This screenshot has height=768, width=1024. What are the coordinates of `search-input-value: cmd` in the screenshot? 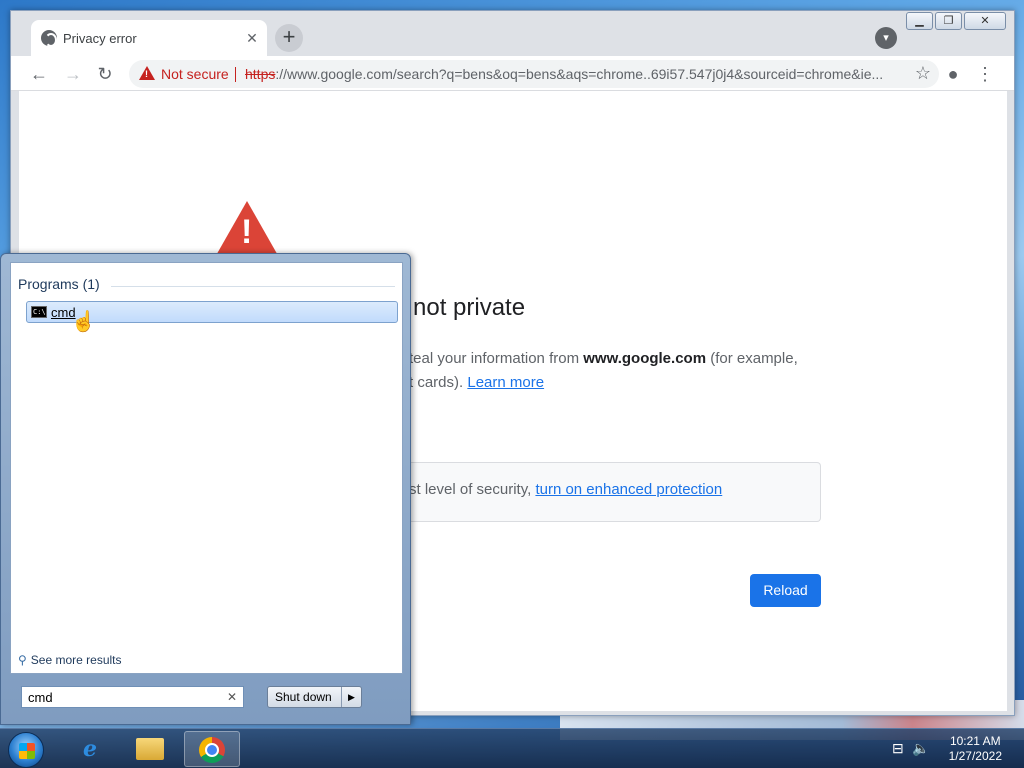 It's located at (40, 697).